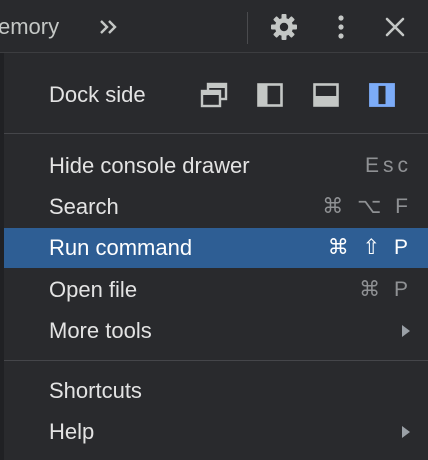  I want to click on devtools-toolbar: emory, so click(214, 26).